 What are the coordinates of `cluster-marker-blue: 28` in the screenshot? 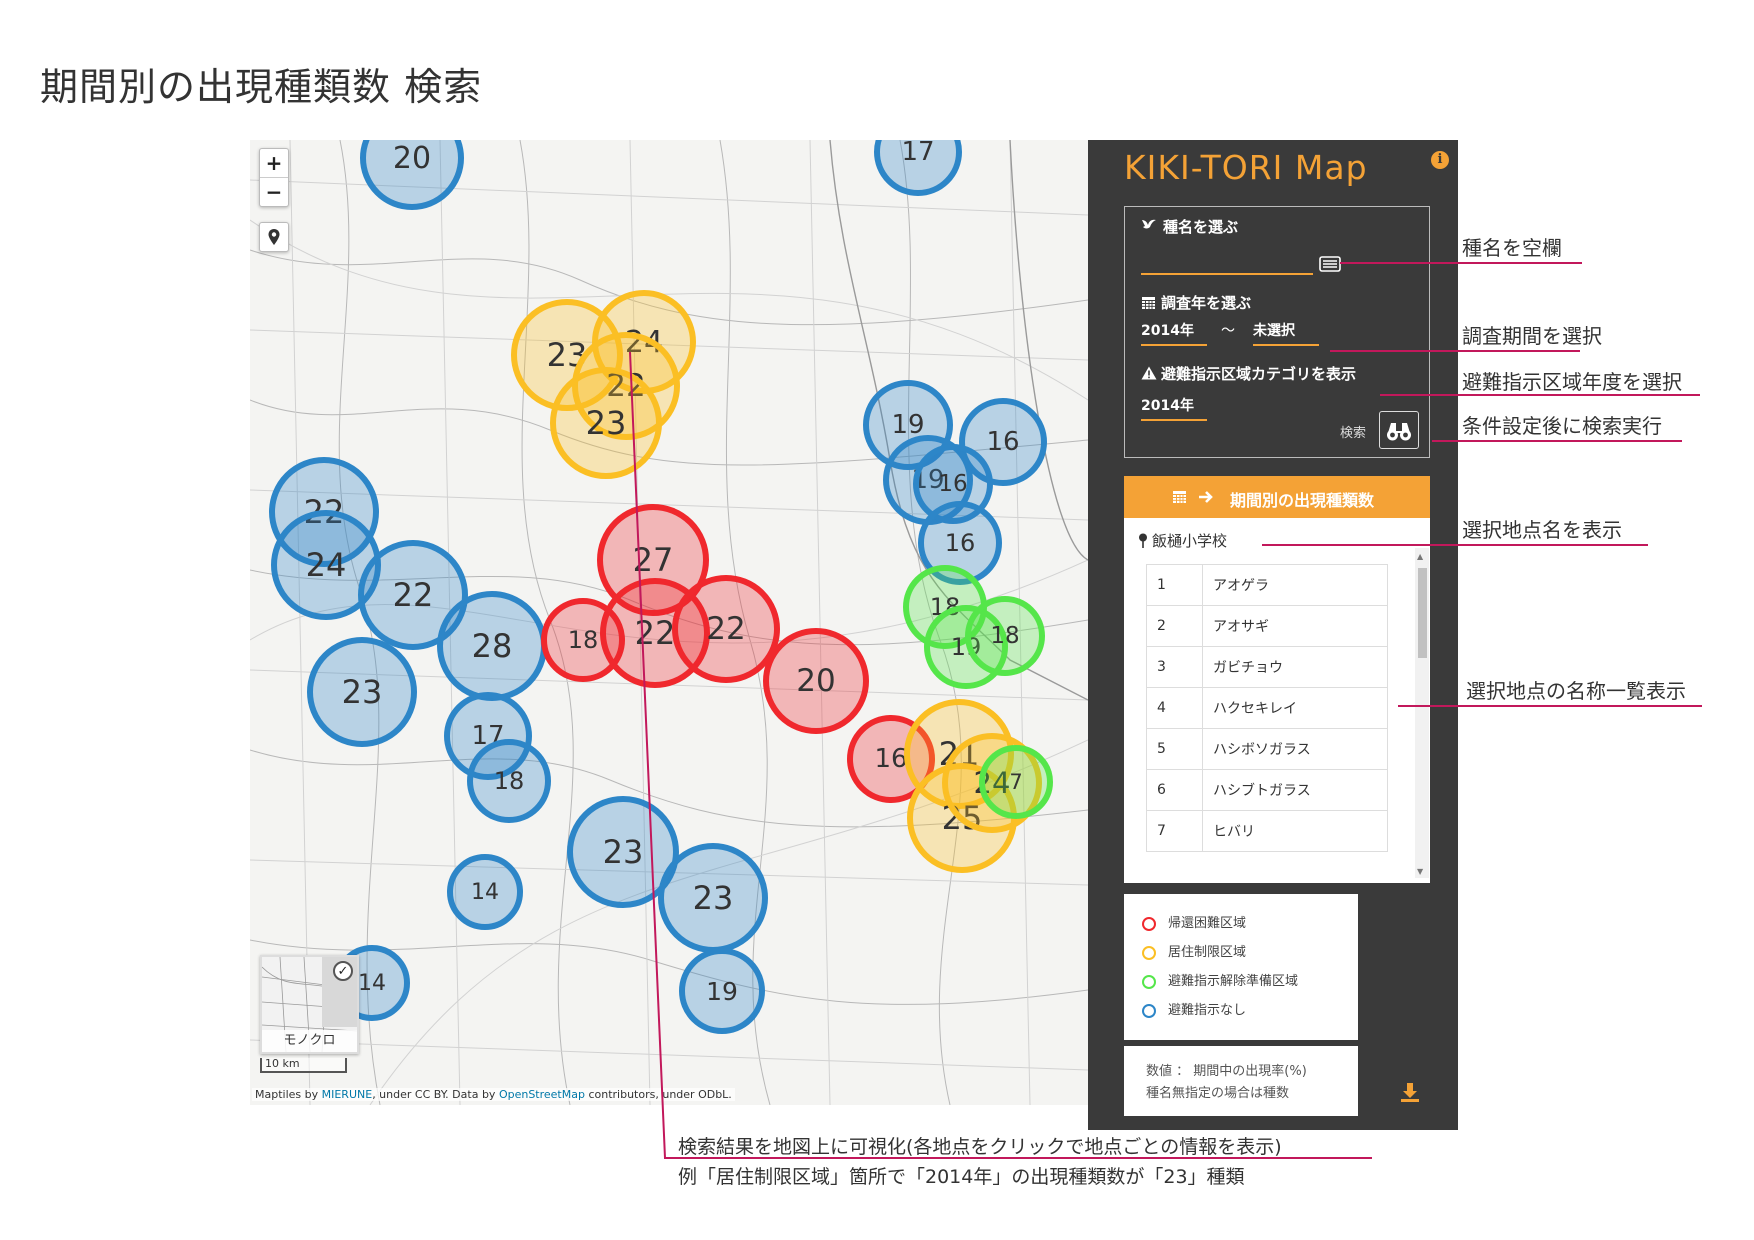 It's located at (492, 646).